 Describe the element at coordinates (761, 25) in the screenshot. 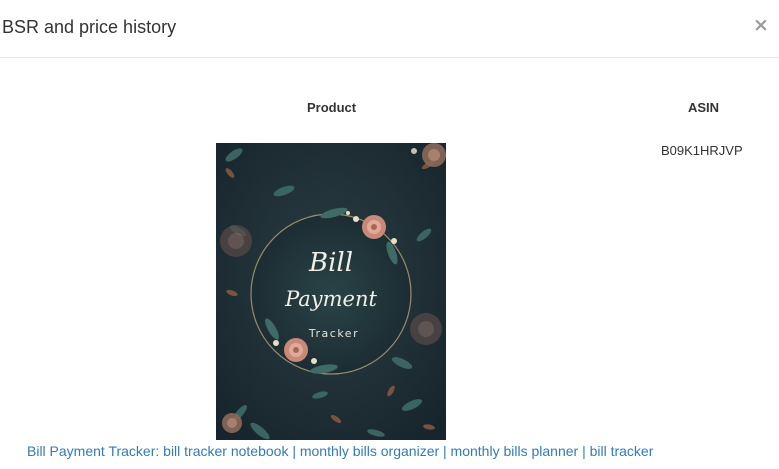

I see `close-button: ×` at that location.